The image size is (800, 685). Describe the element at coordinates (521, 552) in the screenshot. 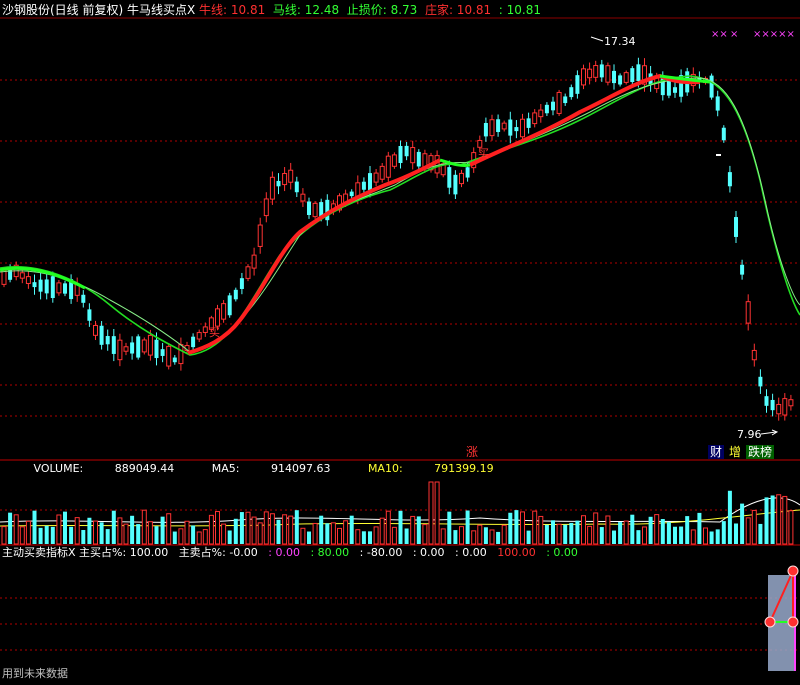

I see `indicator2-item-7: 100.00` at that location.